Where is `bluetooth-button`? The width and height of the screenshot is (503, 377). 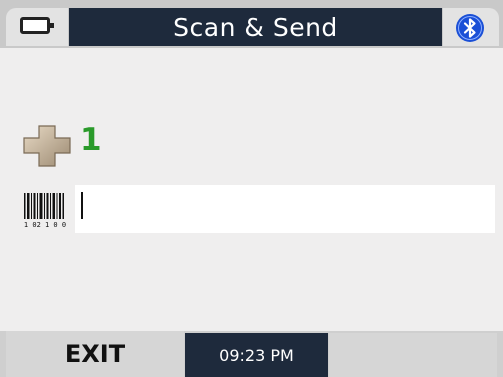 bluetooth-button is located at coordinates (471, 27).